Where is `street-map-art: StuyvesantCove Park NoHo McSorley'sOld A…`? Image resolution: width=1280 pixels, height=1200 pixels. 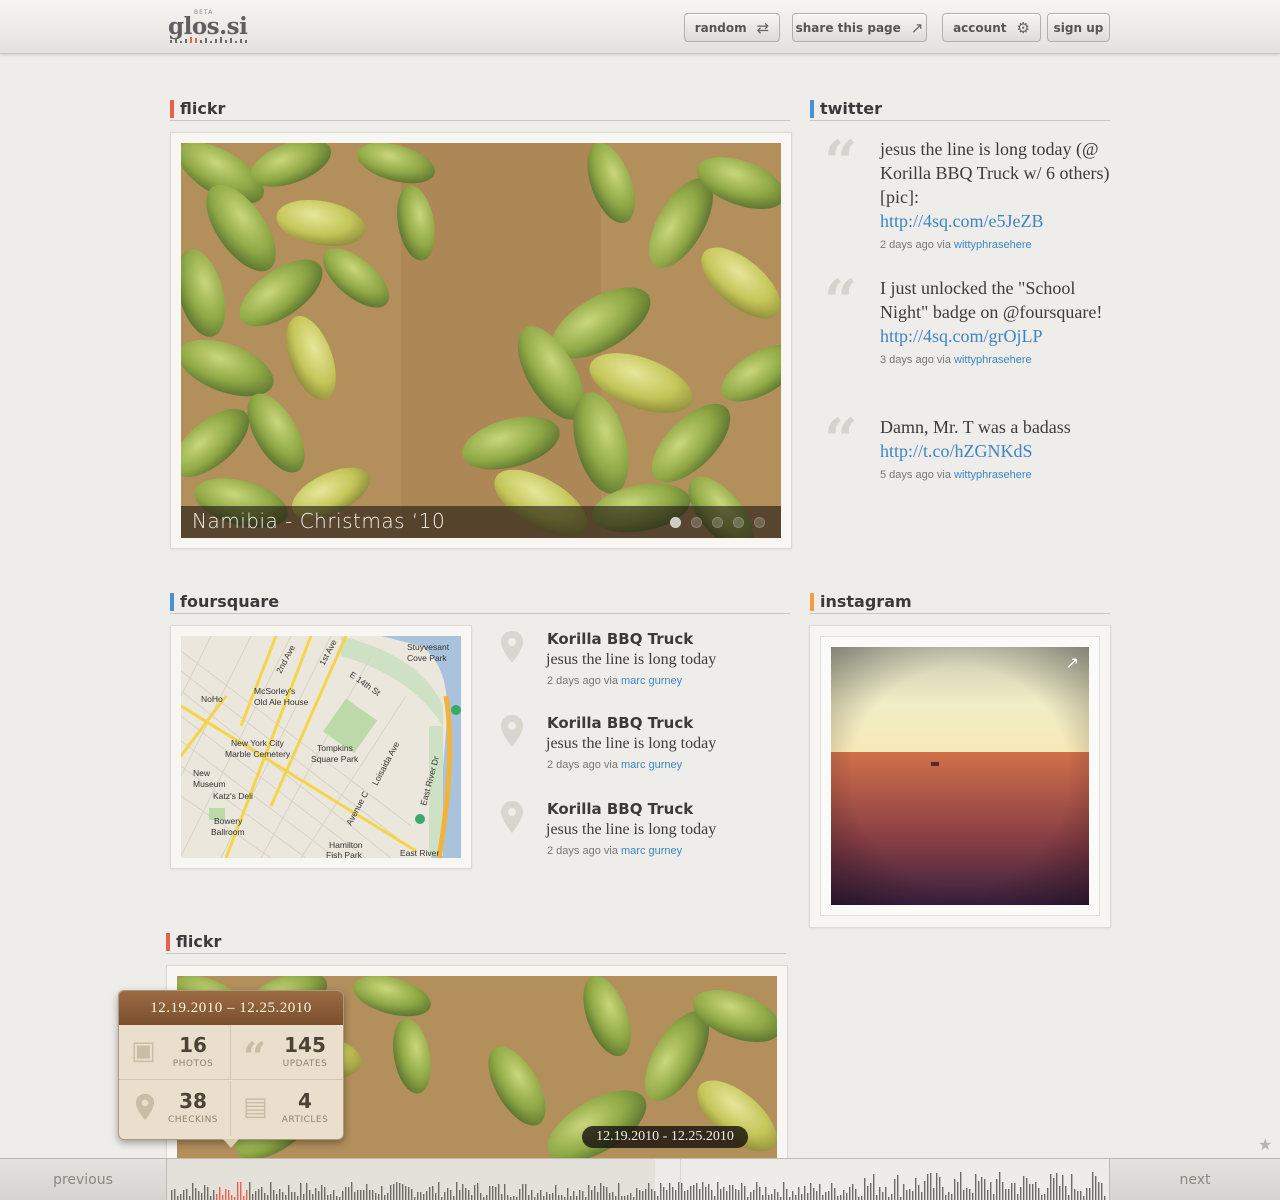 street-map-art: StuyvesantCove Park NoHo McSorley'sOld A… is located at coordinates (321, 747).